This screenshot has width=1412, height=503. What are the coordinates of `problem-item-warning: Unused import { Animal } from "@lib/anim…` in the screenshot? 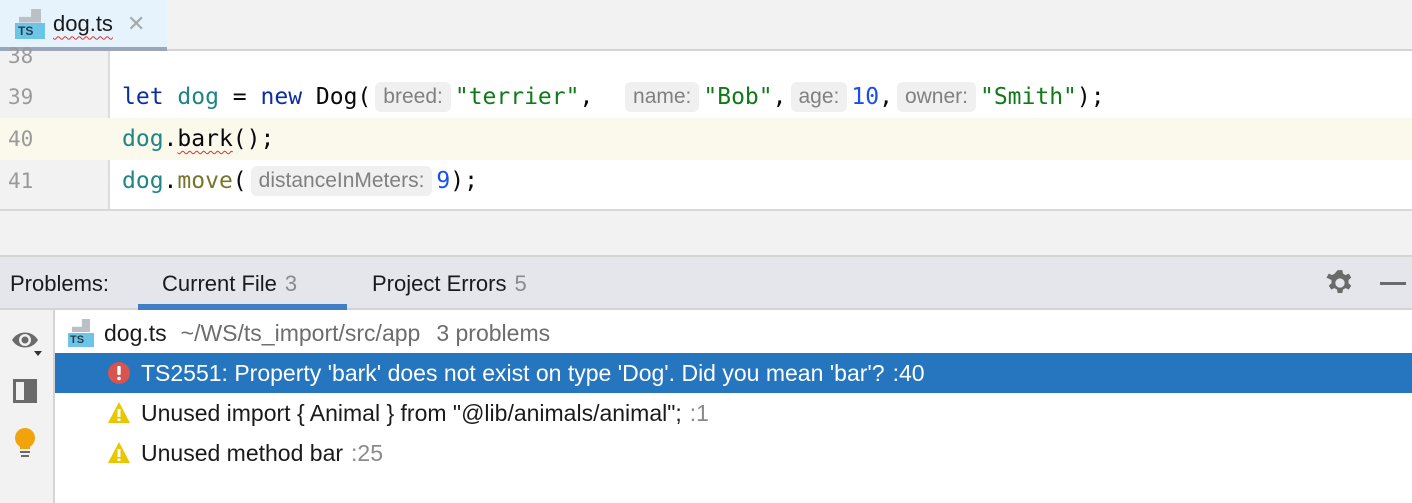 It's located at (733, 413).